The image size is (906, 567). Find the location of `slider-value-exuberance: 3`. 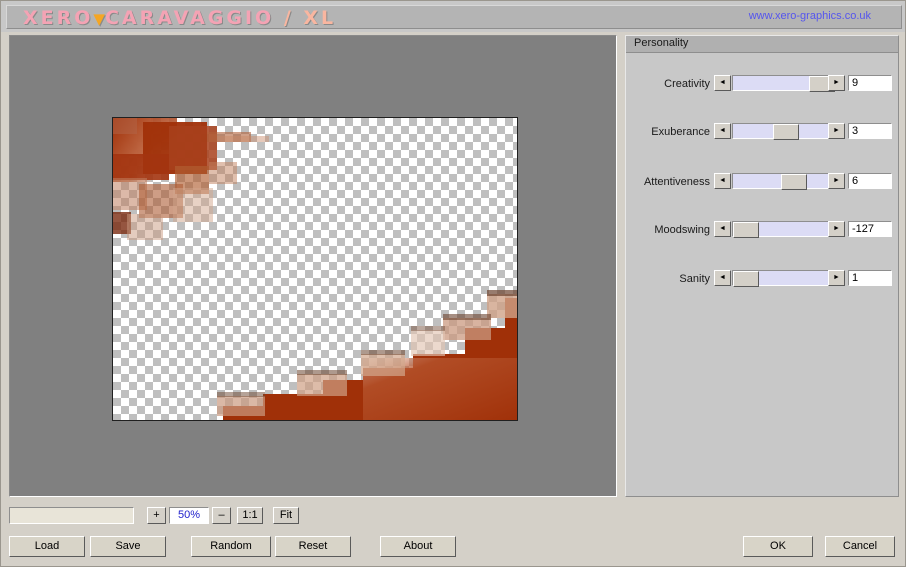

slider-value-exuberance: 3 is located at coordinates (870, 131).